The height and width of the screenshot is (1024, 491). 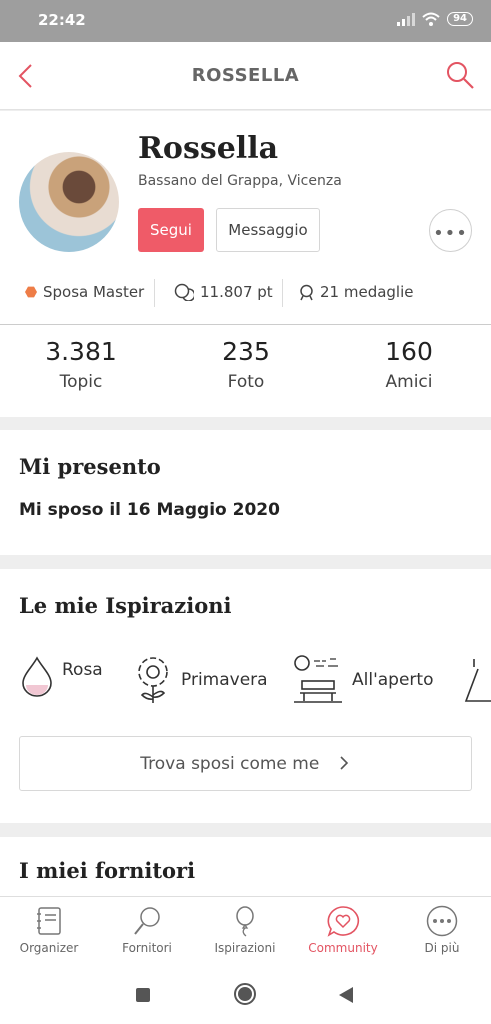 I want to click on profile-badges: Sposa Master 11.807 pt 21 medaglie, so click(x=245, y=294).